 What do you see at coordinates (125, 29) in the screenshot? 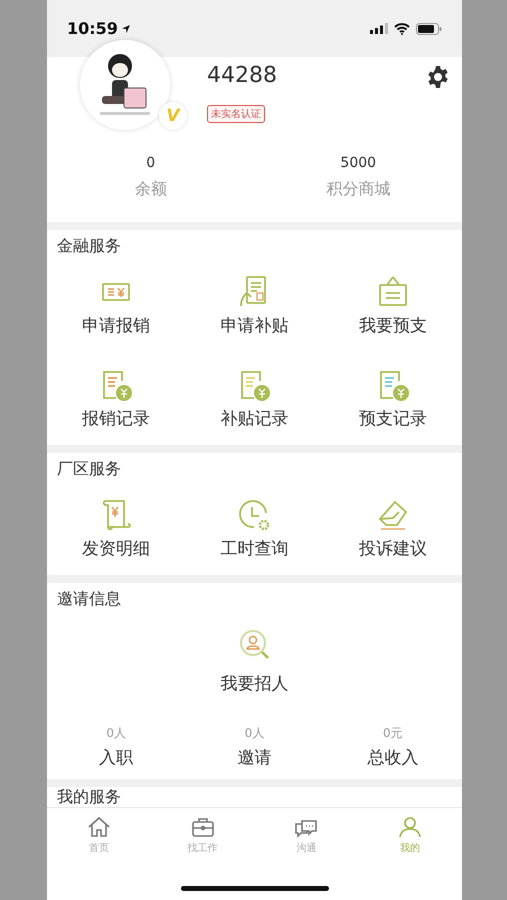
I see `location-icon` at bounding box center [125, 29].